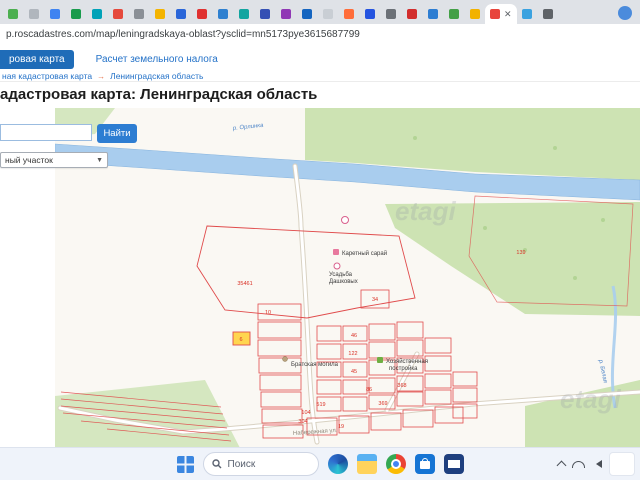 This screenshot has width=640, height=480. I want to click on taskbar-search-label: Поиск, so click(241, 464).